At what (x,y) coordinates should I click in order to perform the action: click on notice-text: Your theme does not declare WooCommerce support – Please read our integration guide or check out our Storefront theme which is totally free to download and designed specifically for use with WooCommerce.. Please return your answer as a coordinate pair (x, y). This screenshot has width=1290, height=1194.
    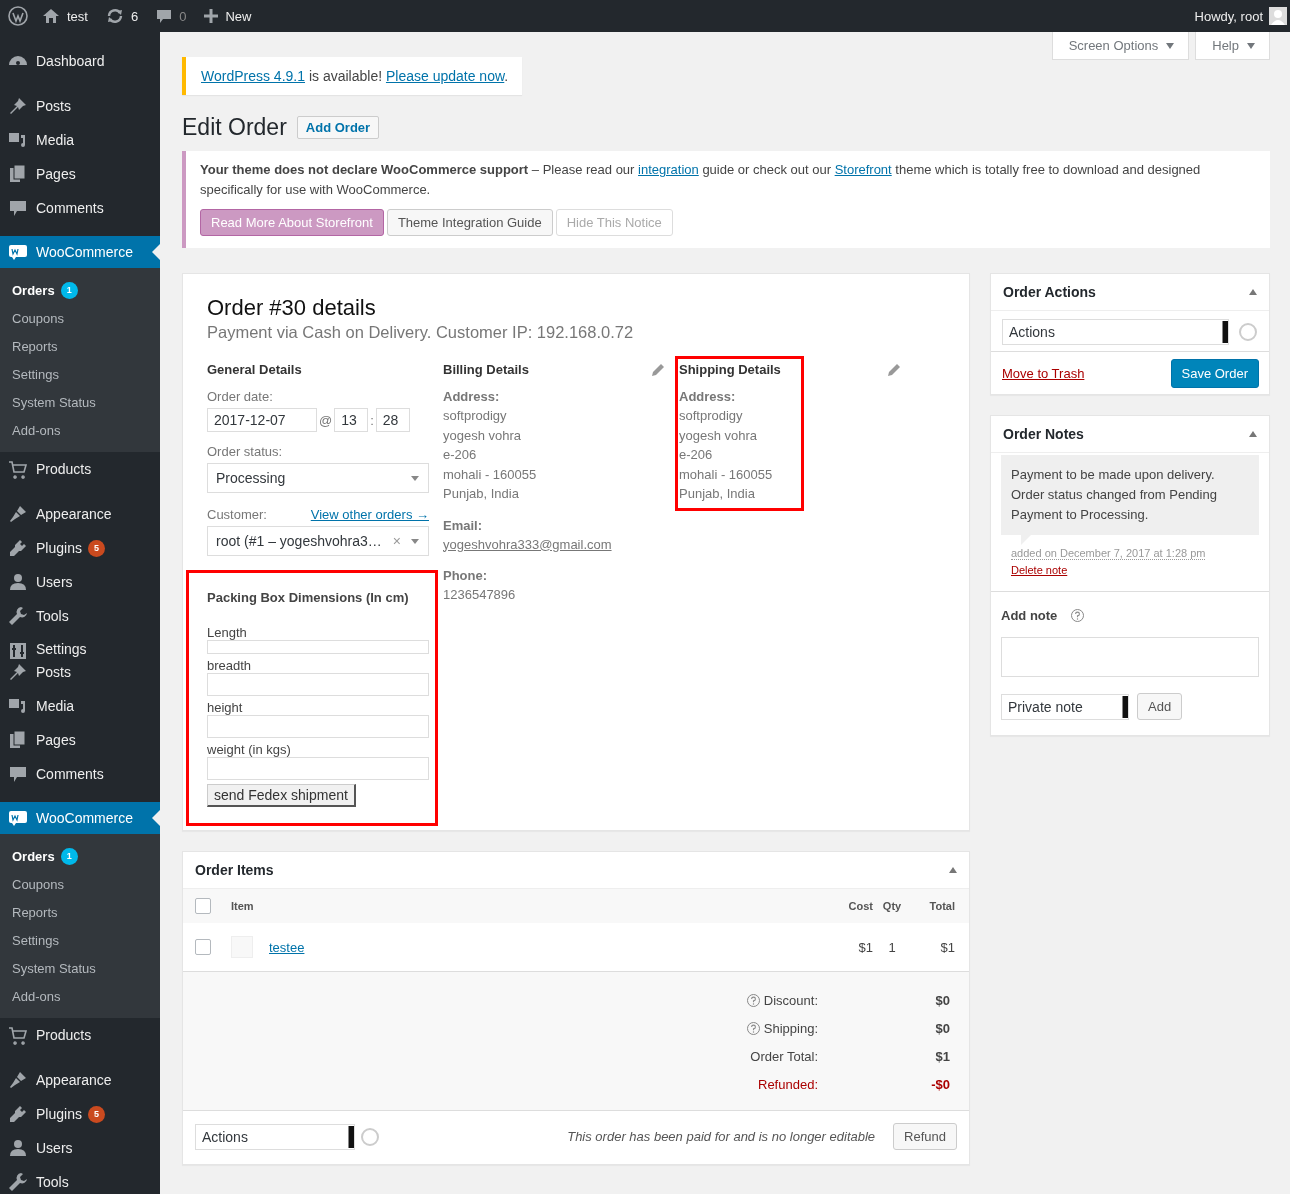
    Looking at the image, I should click on (701, 180).